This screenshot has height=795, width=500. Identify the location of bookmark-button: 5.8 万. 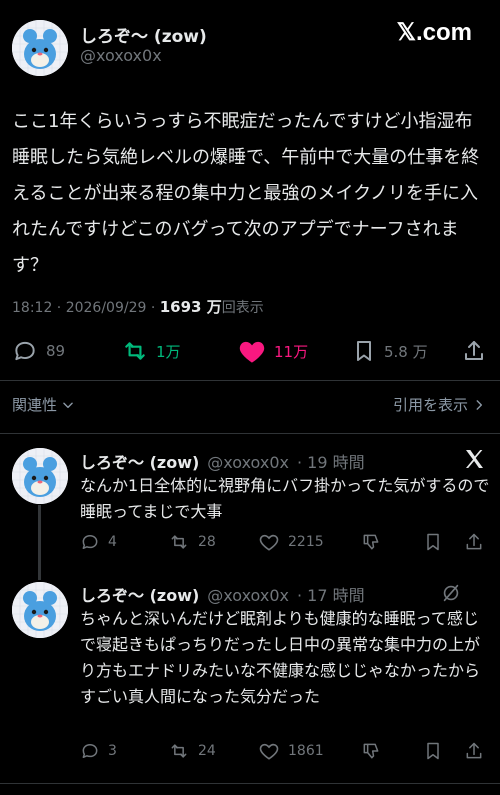
(390, 351).